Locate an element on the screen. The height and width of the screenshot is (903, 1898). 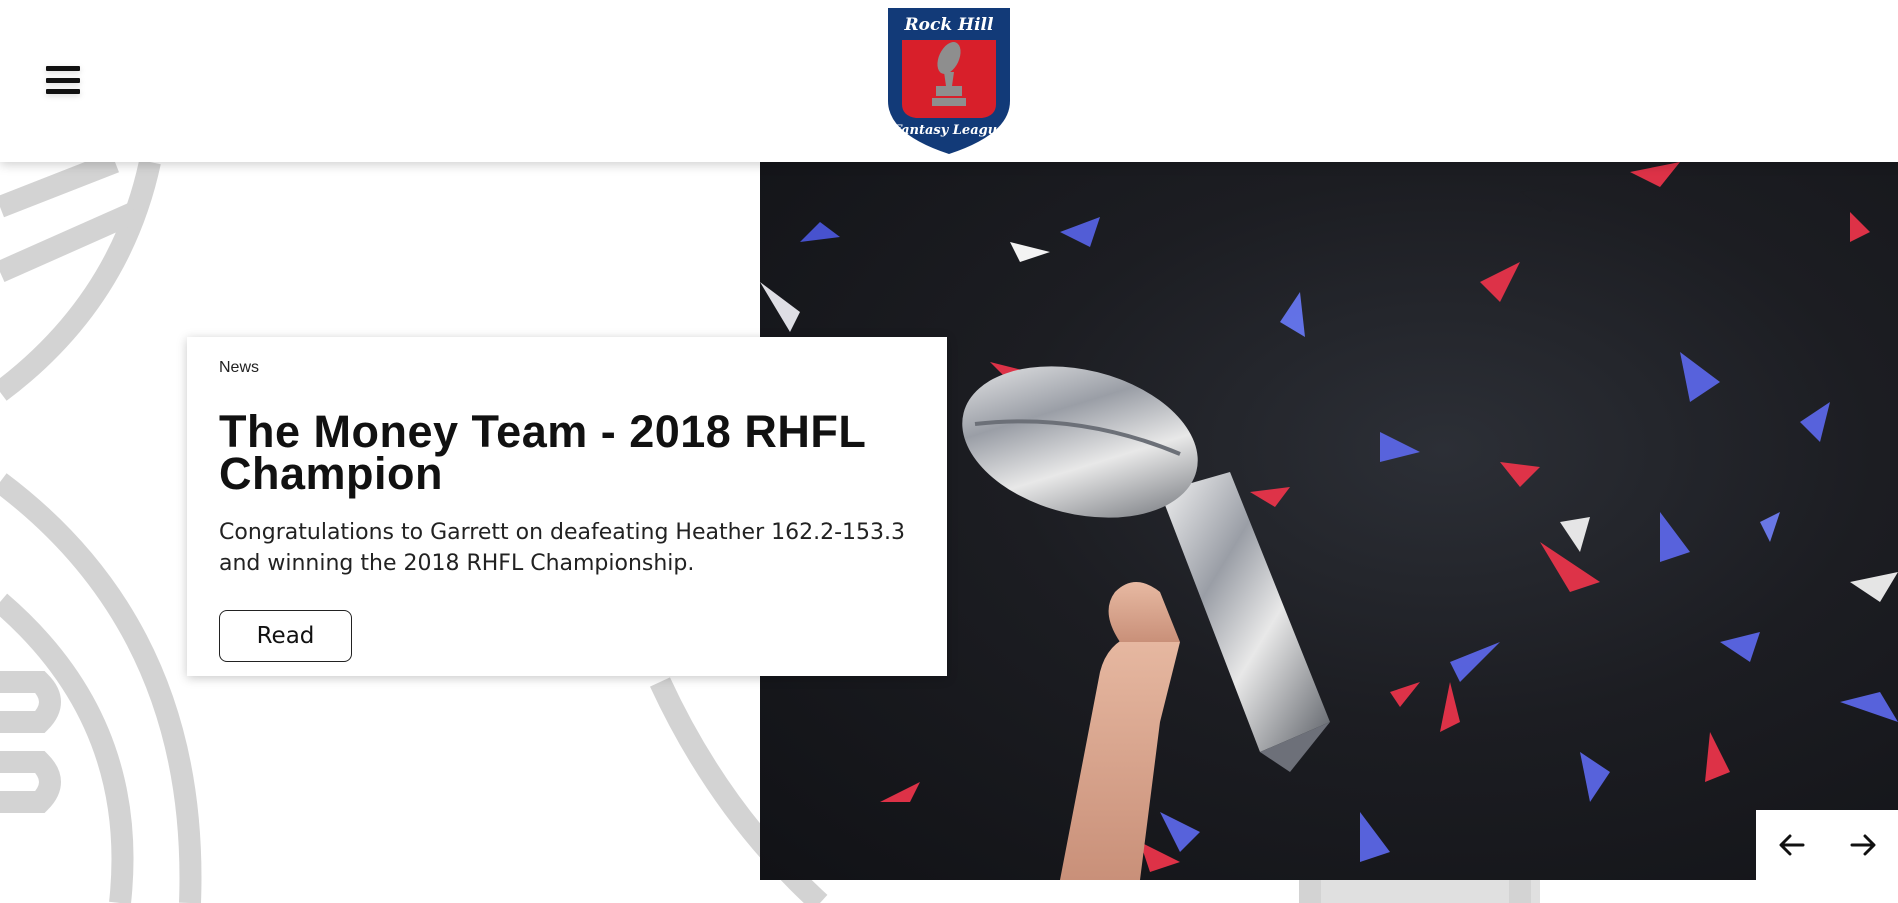
league-logo: Rock Hill Fantasy League is located at coordinates (949, 81).